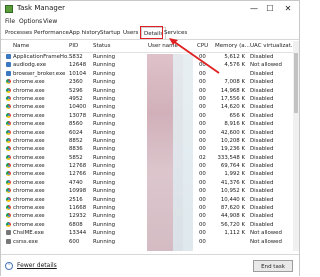  What do you see at coordinates (74, 241) in the screenshot?
I see `cell-pid: 600` at bounding box center [74, 241].